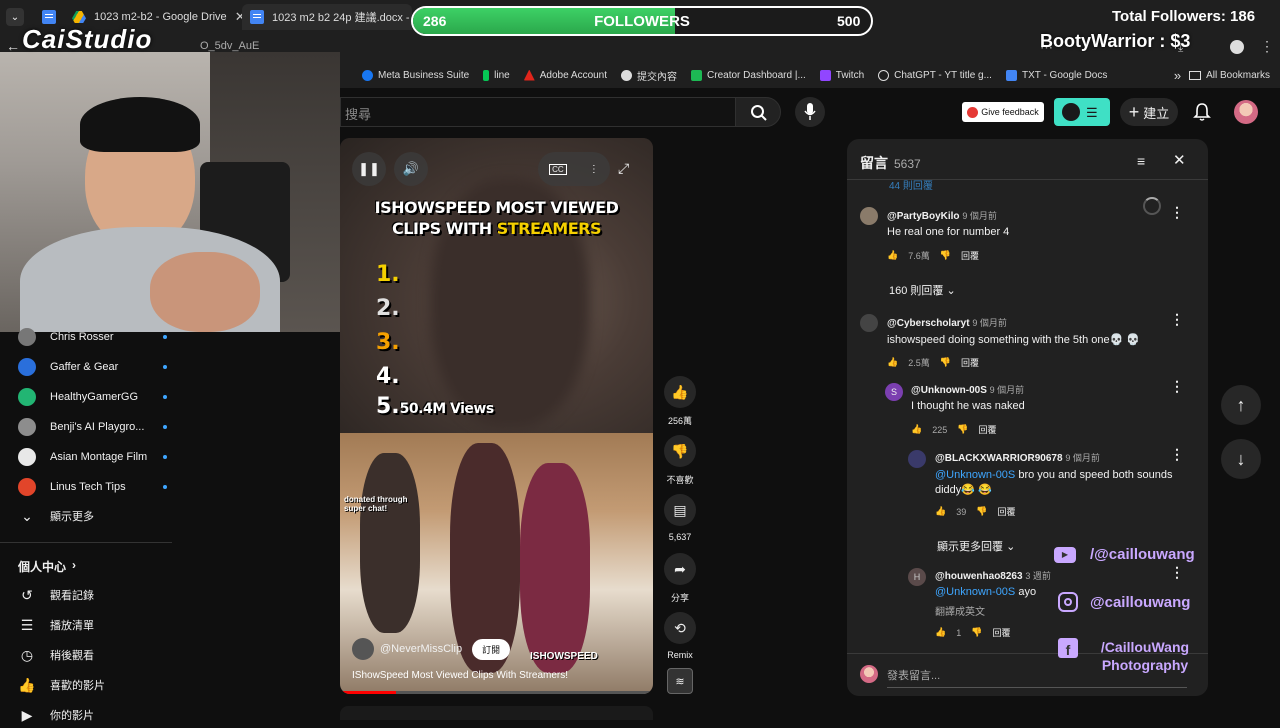  I want to click on channel-avatar, so click(363, 649).